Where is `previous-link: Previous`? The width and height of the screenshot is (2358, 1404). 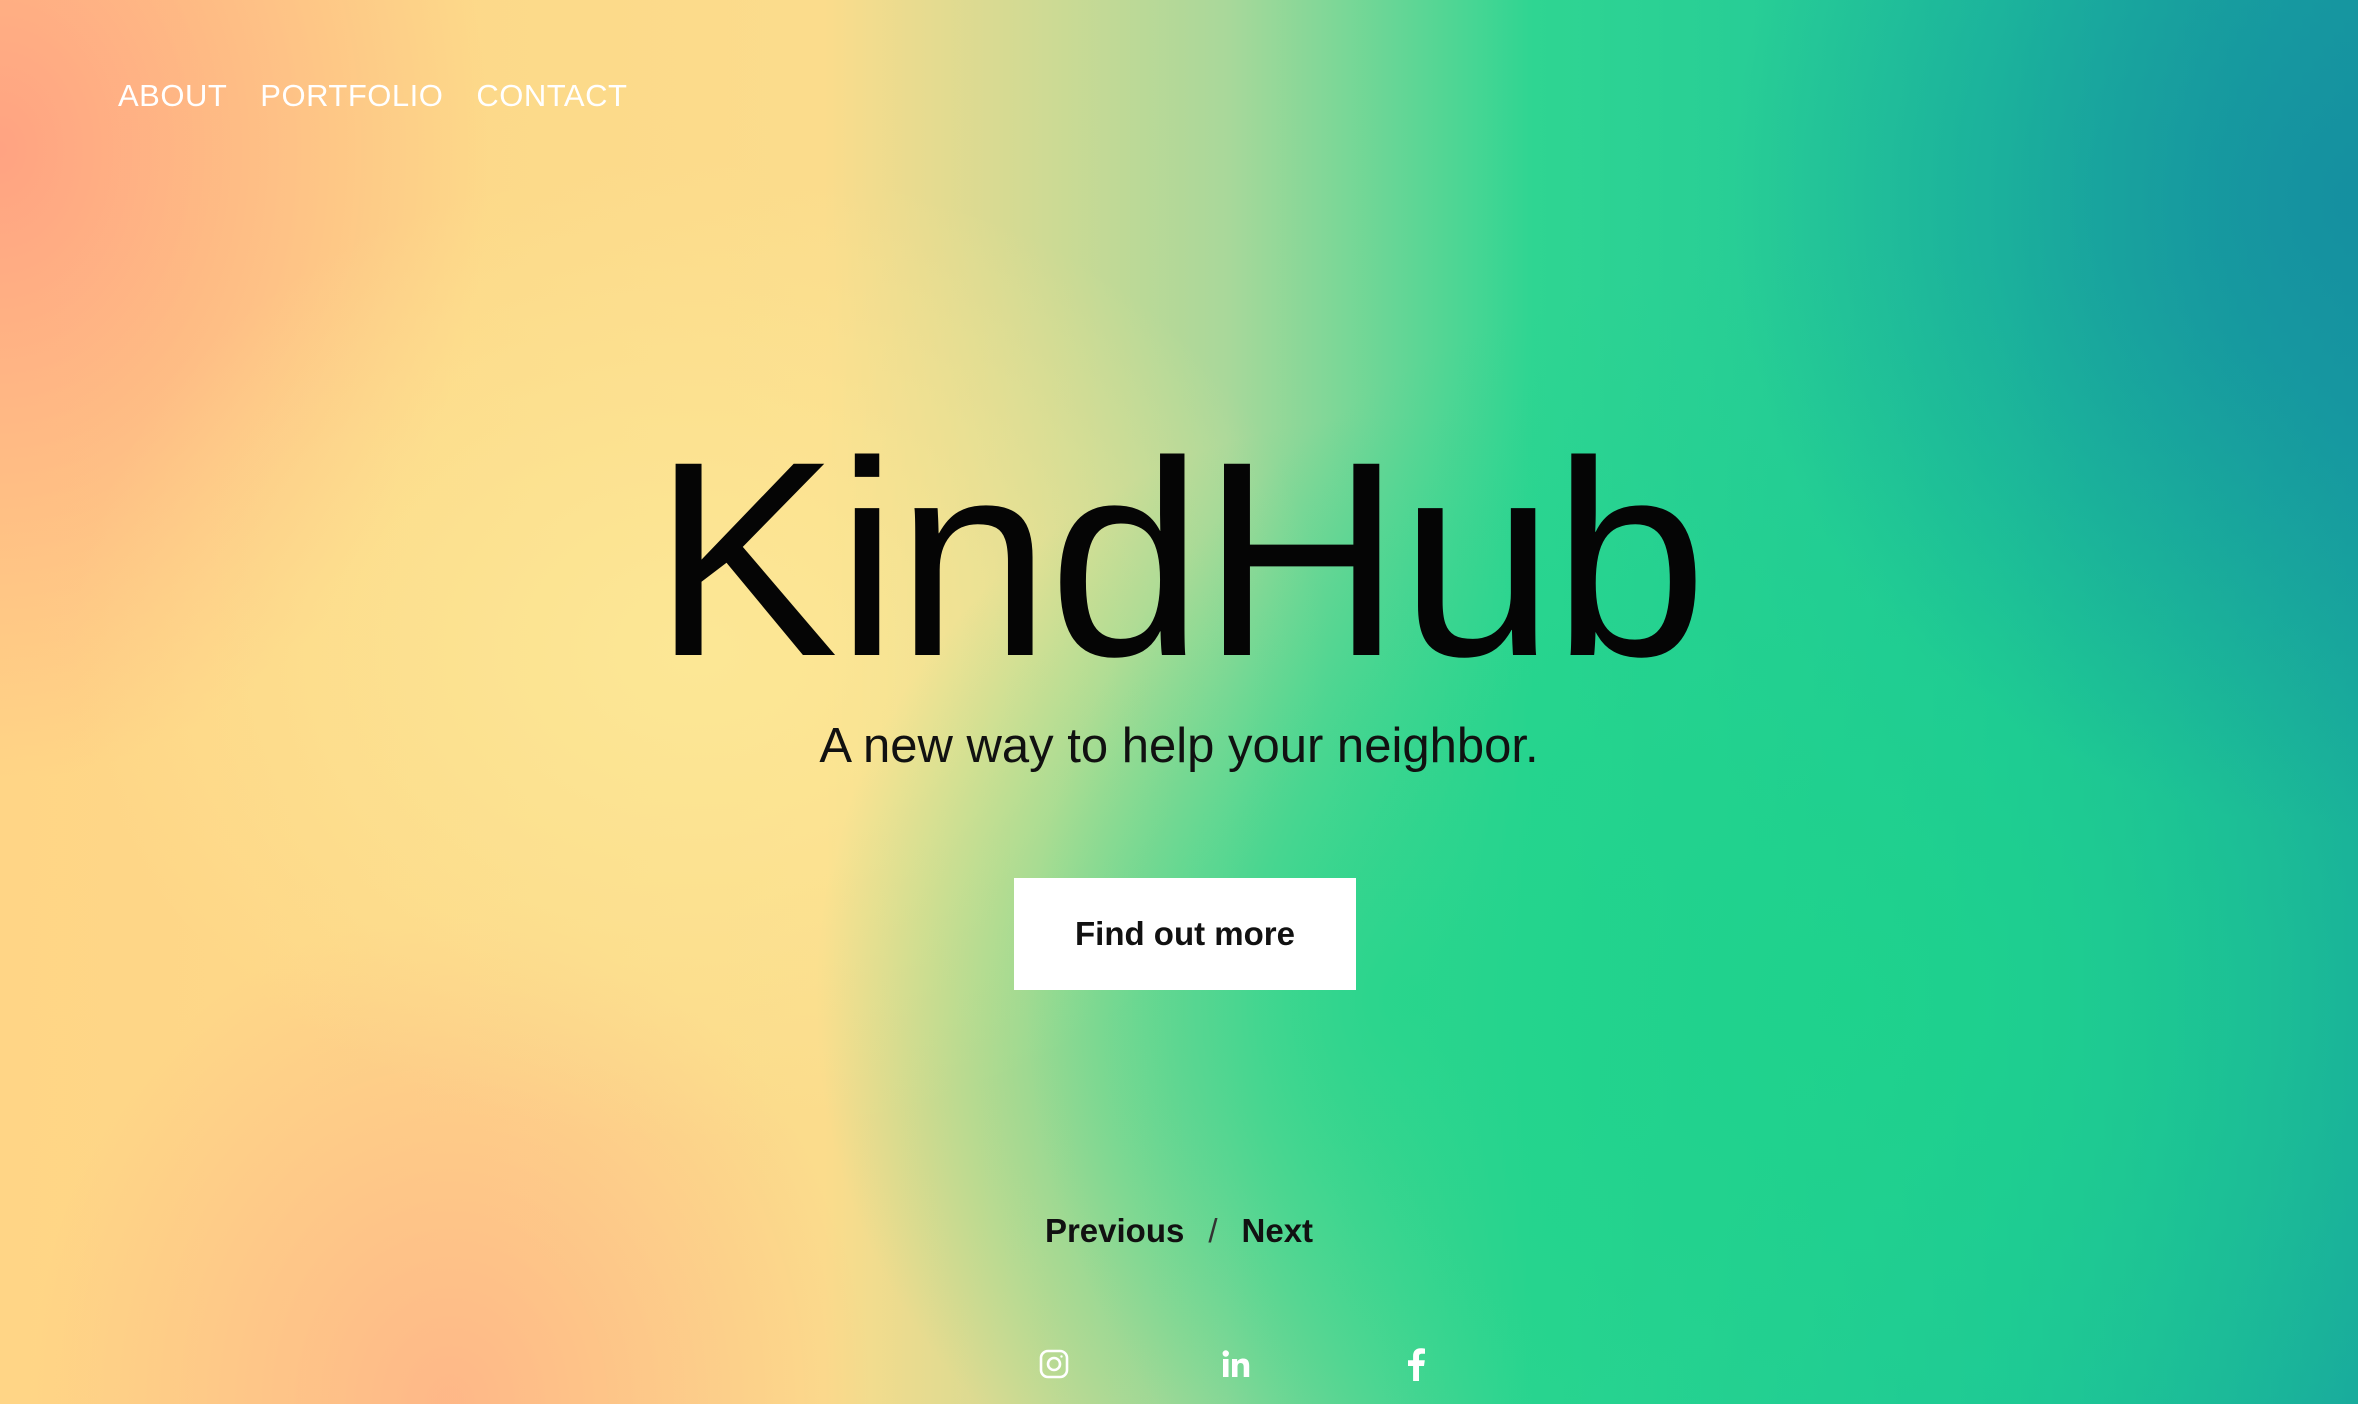 previous-link: Previous is located at coordinates (1114, 1231).